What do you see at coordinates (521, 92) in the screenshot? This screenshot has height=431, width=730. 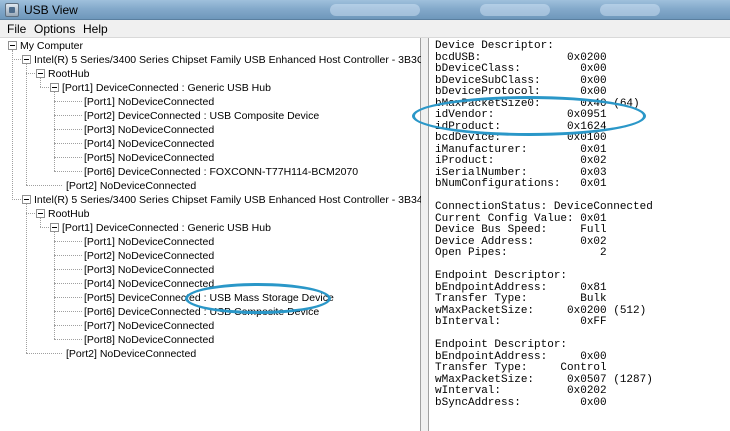 I see `detail-line: bDeviceProtocol: 0x00` at bounding box center [521, 92].